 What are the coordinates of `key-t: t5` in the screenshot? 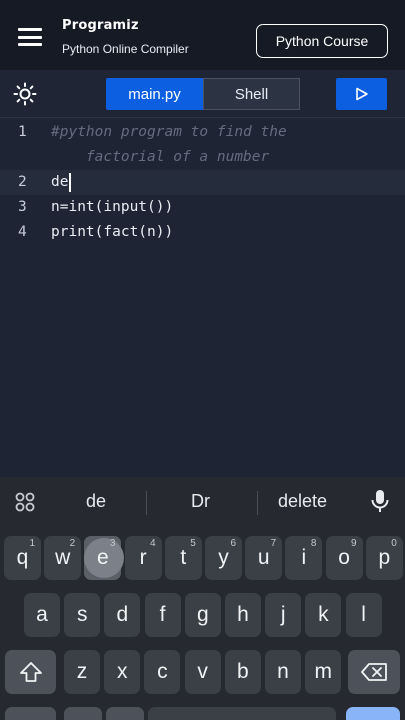 It's located at (183, 558).